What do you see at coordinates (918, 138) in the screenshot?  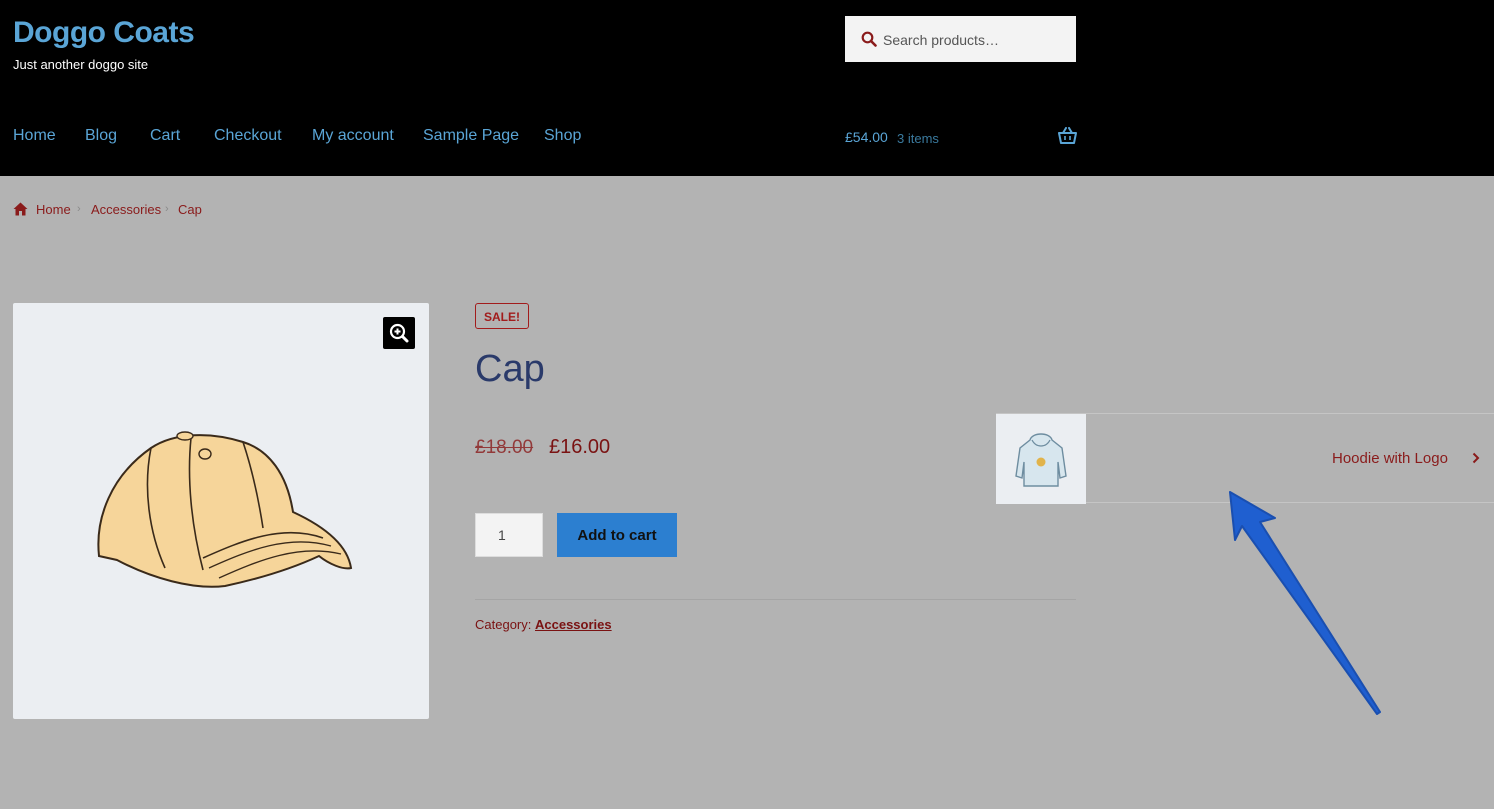 I see `header-cart-count: 3 items` at bounding box center [918, 138].